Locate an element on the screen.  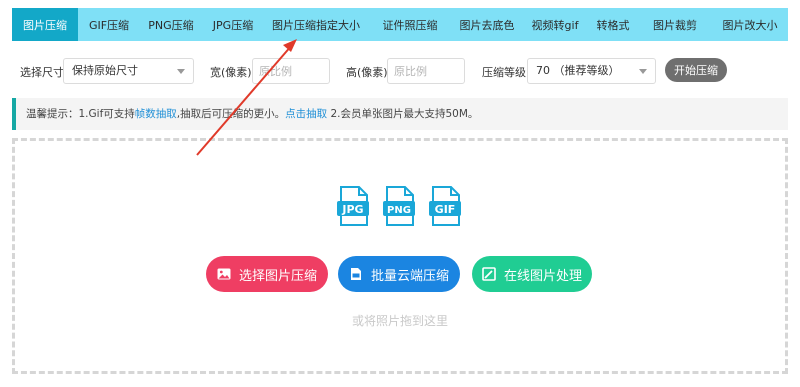
arrow-head is located at coordinates (290, 45).